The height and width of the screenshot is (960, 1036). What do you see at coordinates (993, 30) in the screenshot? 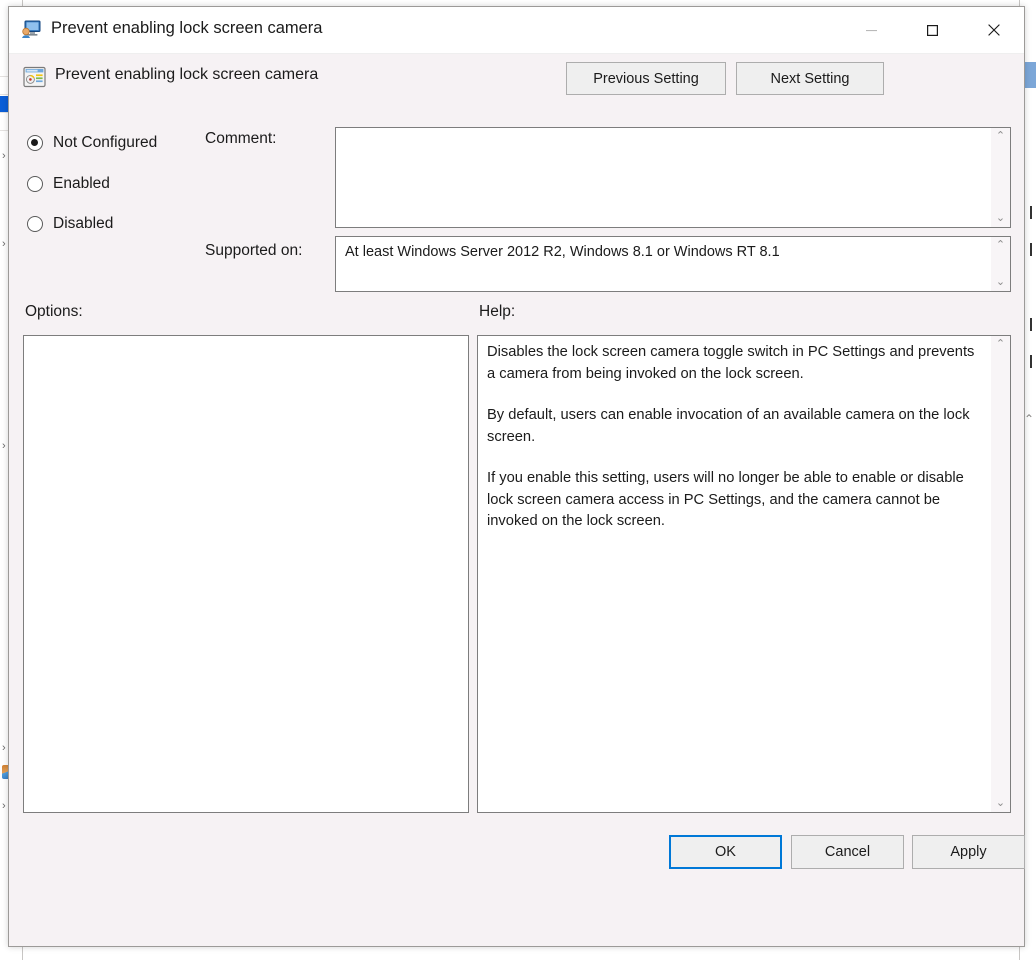
I see `close-button` at bounding box center [993, 30].